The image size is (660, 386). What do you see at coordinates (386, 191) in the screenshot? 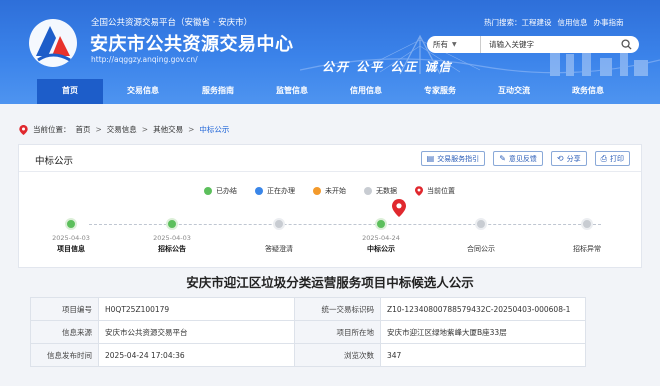
I see `legend-label: 无数据` at bounding box center [386, 191].